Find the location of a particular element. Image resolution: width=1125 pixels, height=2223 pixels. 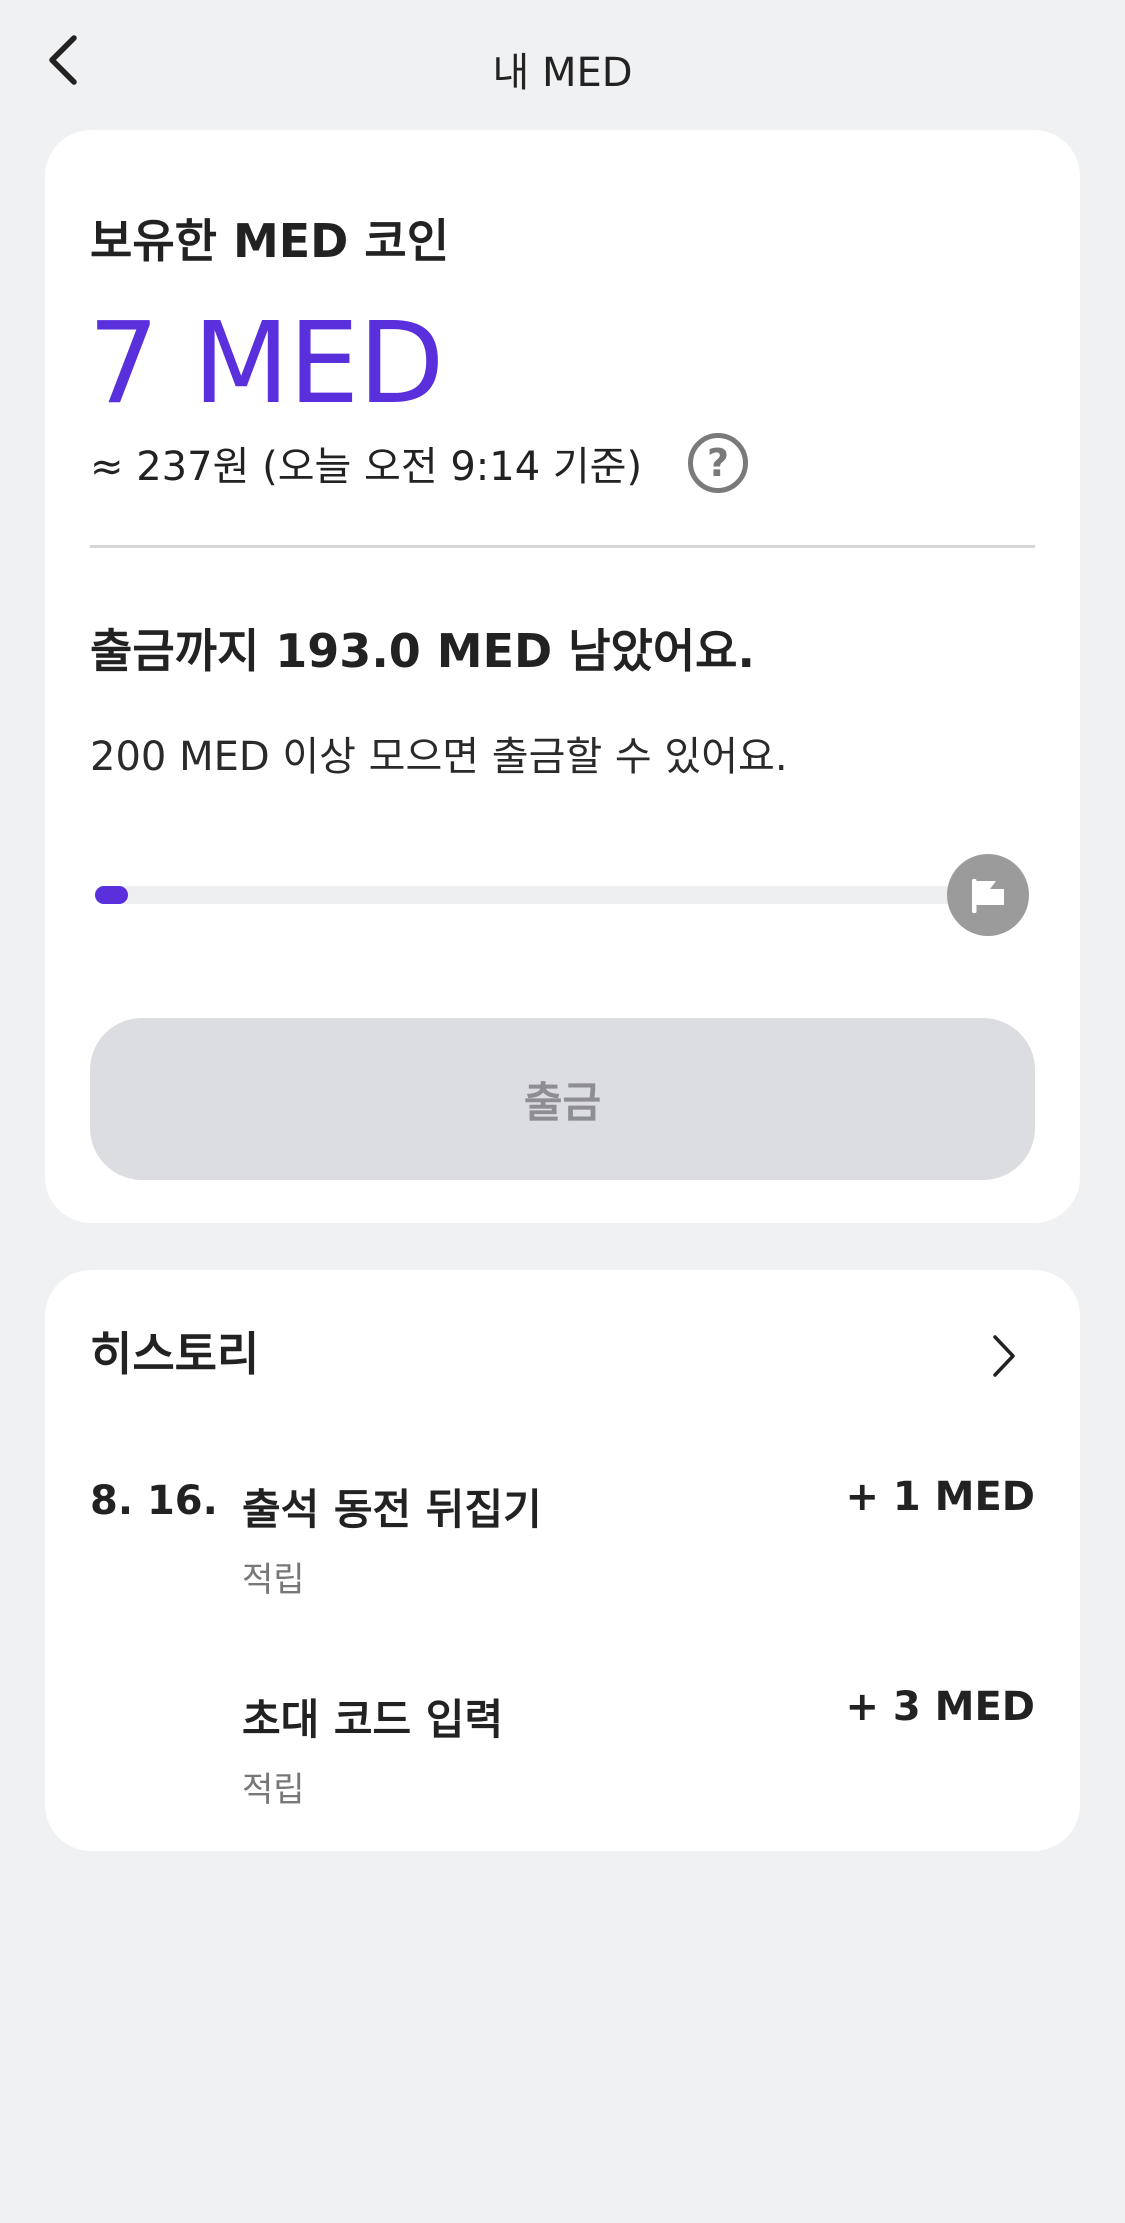

history-item-title: 출석 동전 뒤집기 is located at coordinates (392, 1509).